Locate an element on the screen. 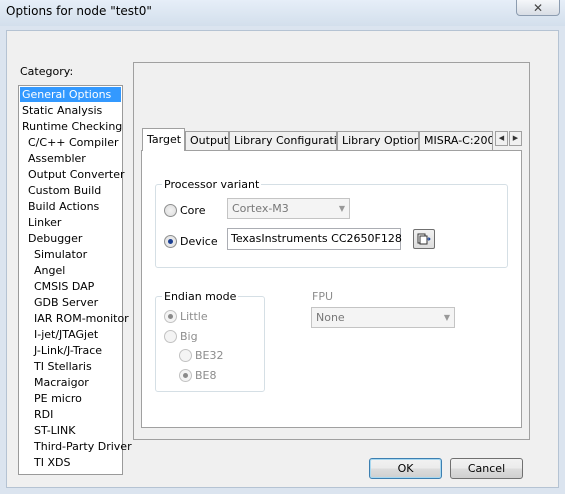 The width and height of the screenshot is (565, 494). endian-mode-label: Endian mode is located at coordinates (200, 296).